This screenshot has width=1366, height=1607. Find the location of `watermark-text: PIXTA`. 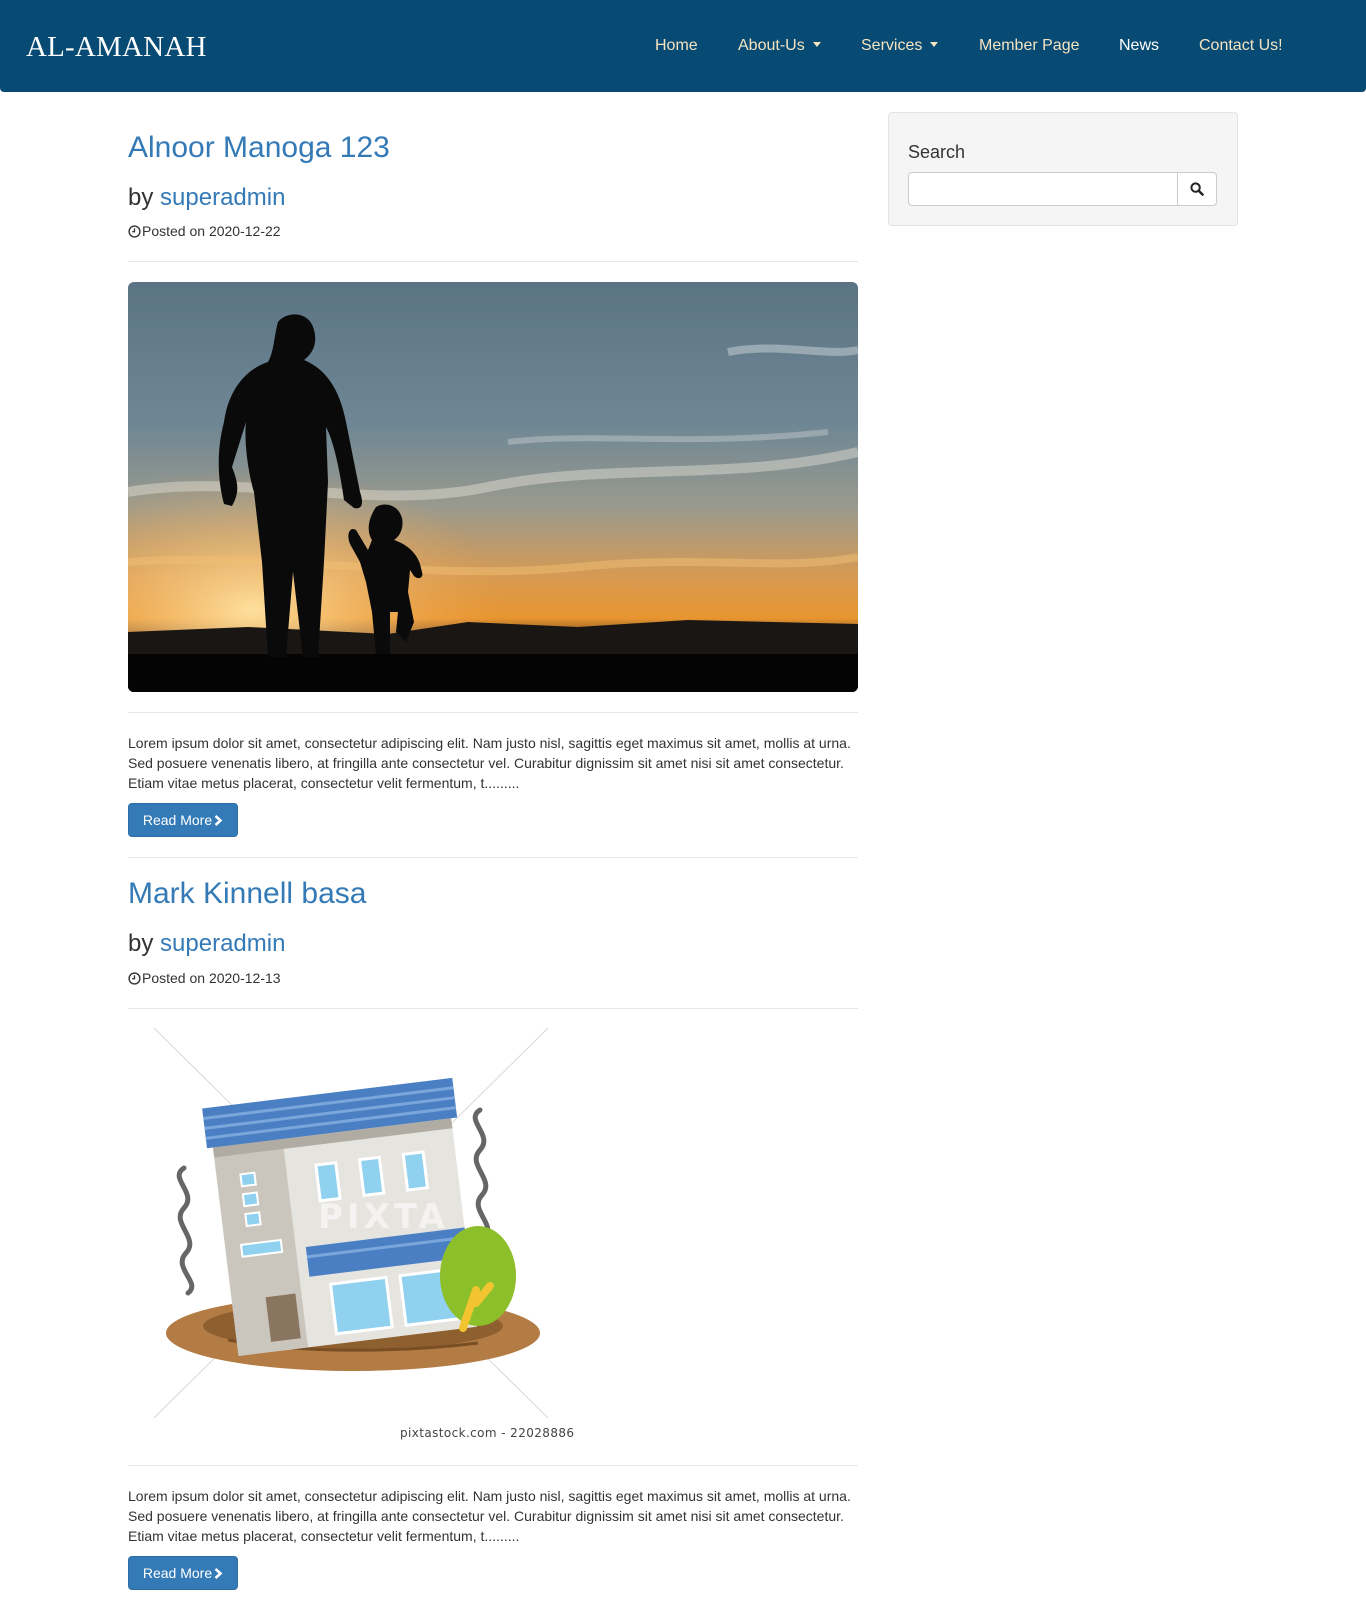

watermark-text: PIXTA is located at coordinates (383, 1217).